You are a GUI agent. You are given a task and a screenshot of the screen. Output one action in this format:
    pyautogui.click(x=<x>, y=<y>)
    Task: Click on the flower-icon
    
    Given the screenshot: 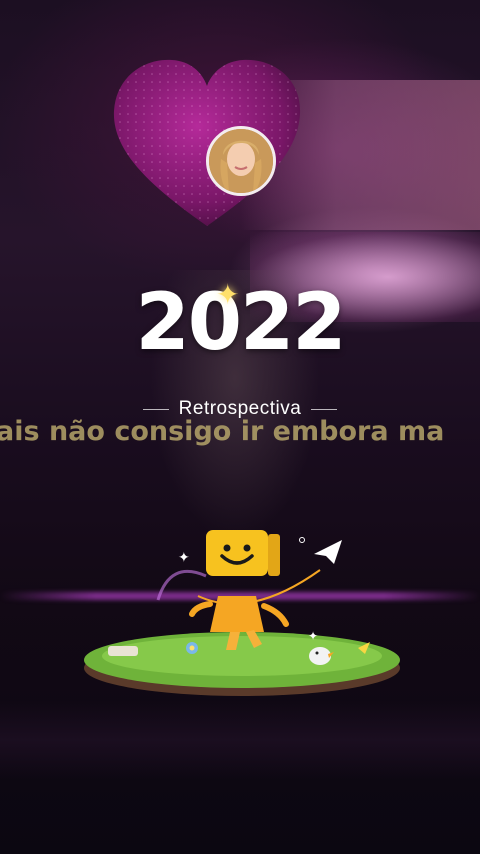 What is the action you would take?
    pyautogui.click(x=192, y=648)
    